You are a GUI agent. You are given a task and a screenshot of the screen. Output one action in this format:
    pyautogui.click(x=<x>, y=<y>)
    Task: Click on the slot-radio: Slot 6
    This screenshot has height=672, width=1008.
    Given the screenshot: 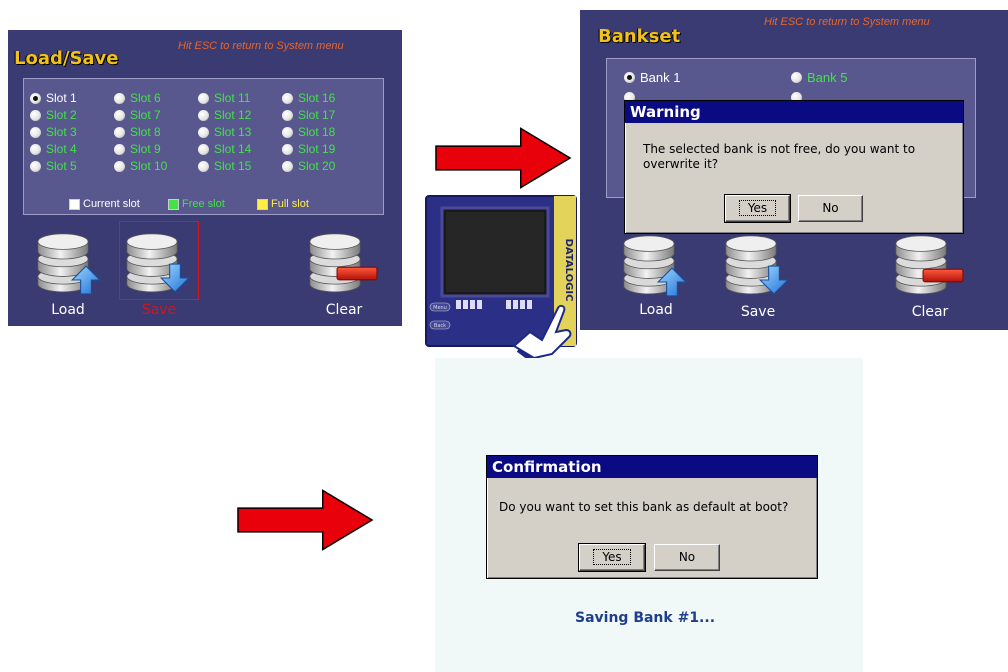 What is the action you would take?
    pyautogui.click(x=137, y=98)
    